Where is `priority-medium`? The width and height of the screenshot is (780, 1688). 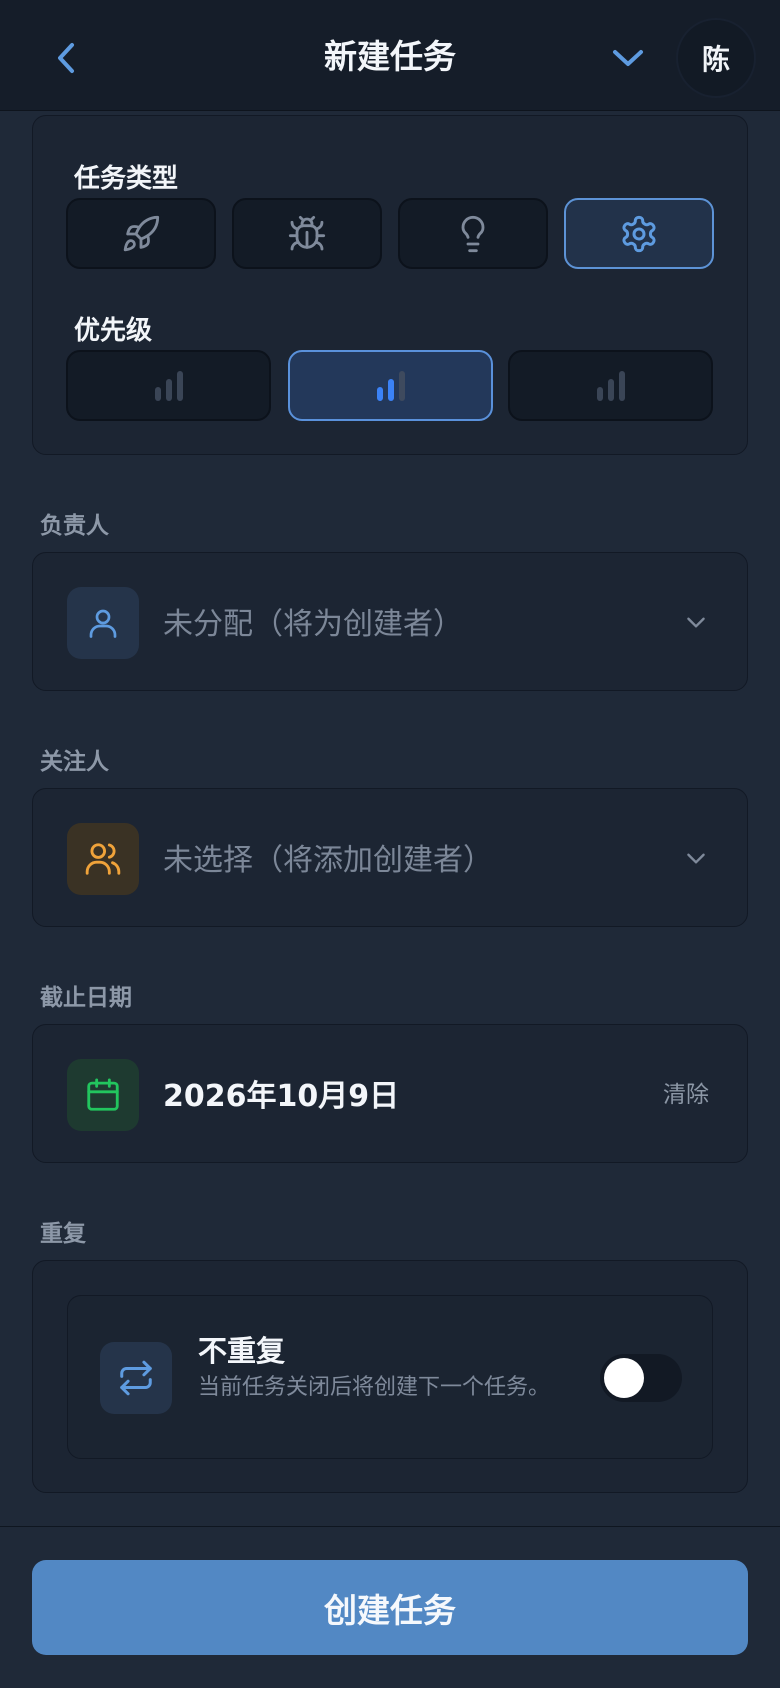
priority-medium is located at coordinates (390, 385).